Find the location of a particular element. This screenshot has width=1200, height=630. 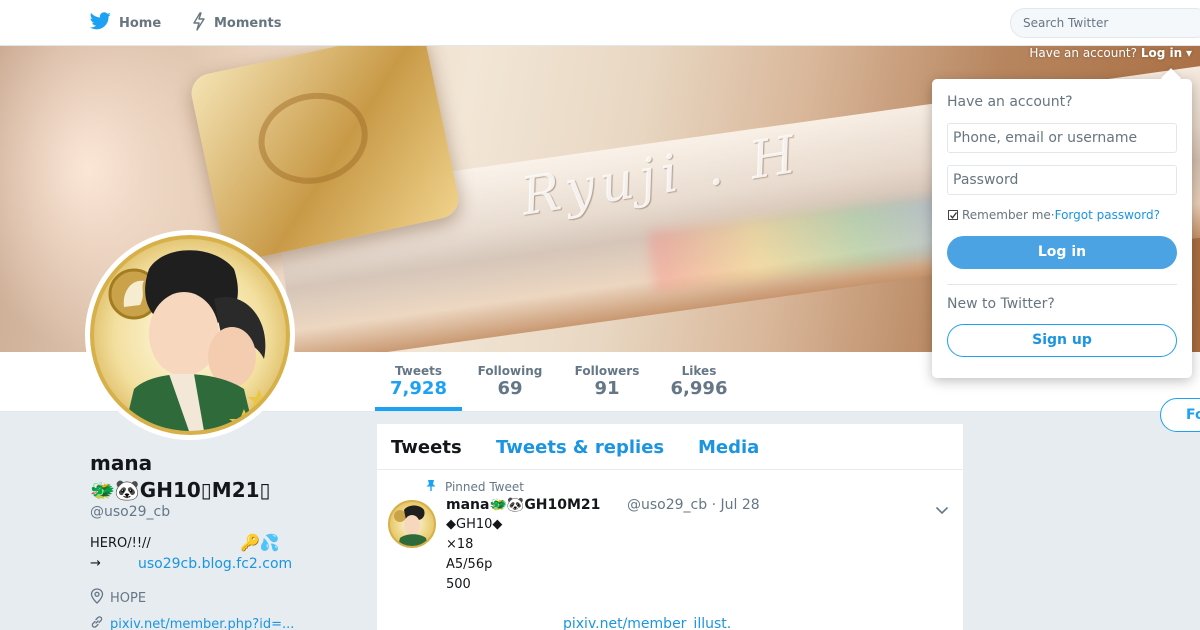

remember-me-checkbox is located at coordinates (953, 215).